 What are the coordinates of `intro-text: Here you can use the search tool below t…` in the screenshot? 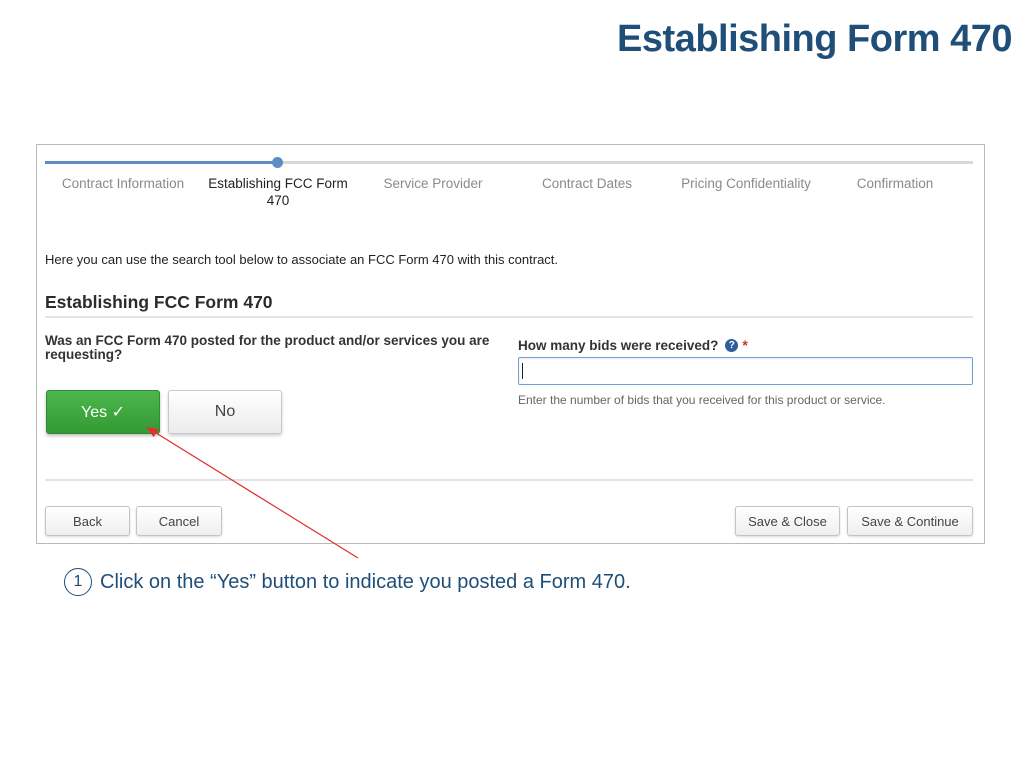 It's located at (302, 259).